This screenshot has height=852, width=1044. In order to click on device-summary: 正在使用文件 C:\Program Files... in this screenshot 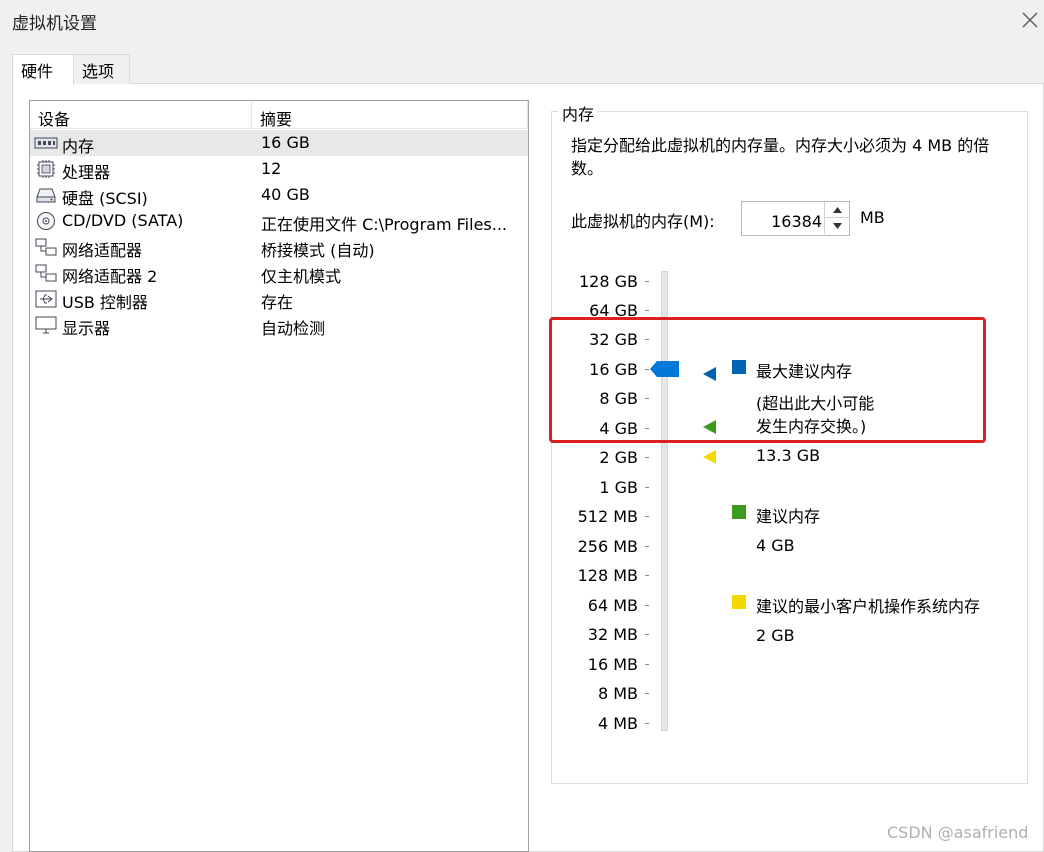, I will do `click(384, 224)`.